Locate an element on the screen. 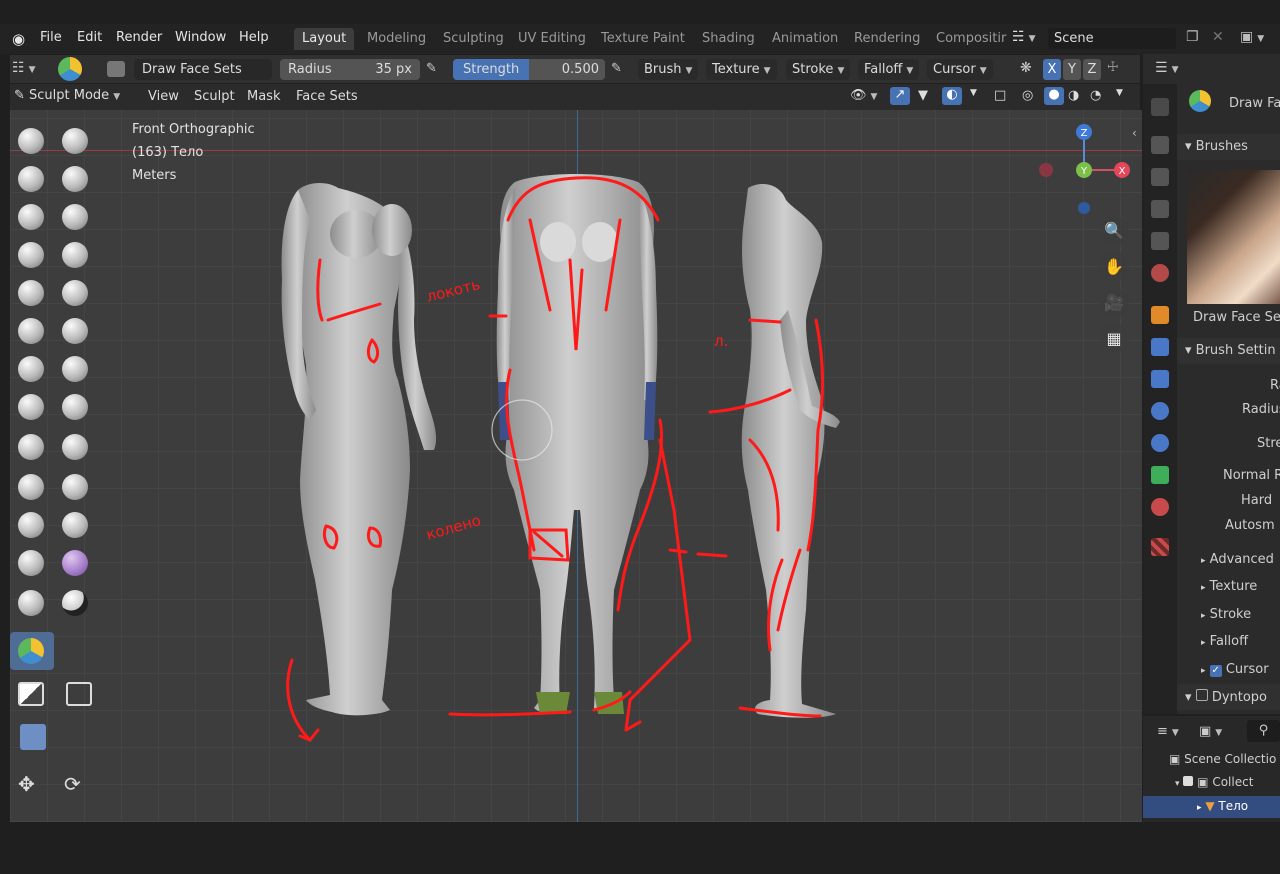 The width and height of the screenshot is (1280, 874). radius-slider: Radius 35 px is located at coordinates (350, 69).